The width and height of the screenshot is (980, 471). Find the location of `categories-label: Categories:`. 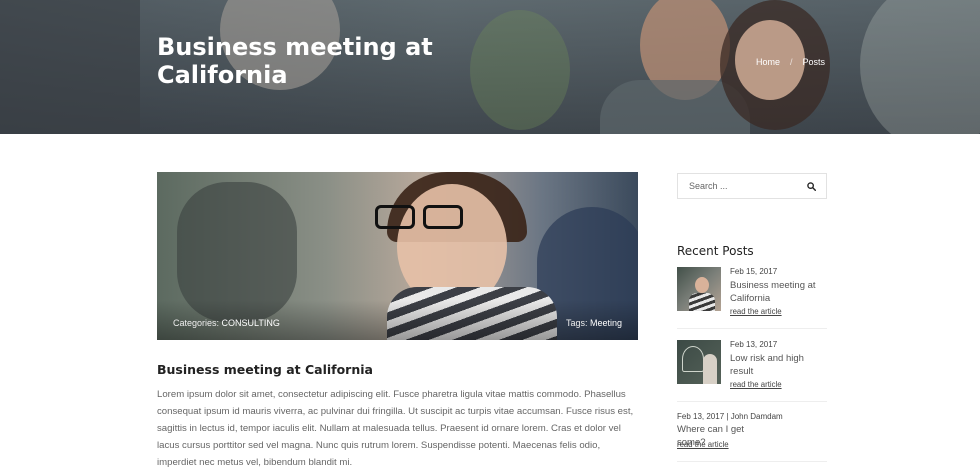

categories-label: Categories: is located at coordinates (196, 323).